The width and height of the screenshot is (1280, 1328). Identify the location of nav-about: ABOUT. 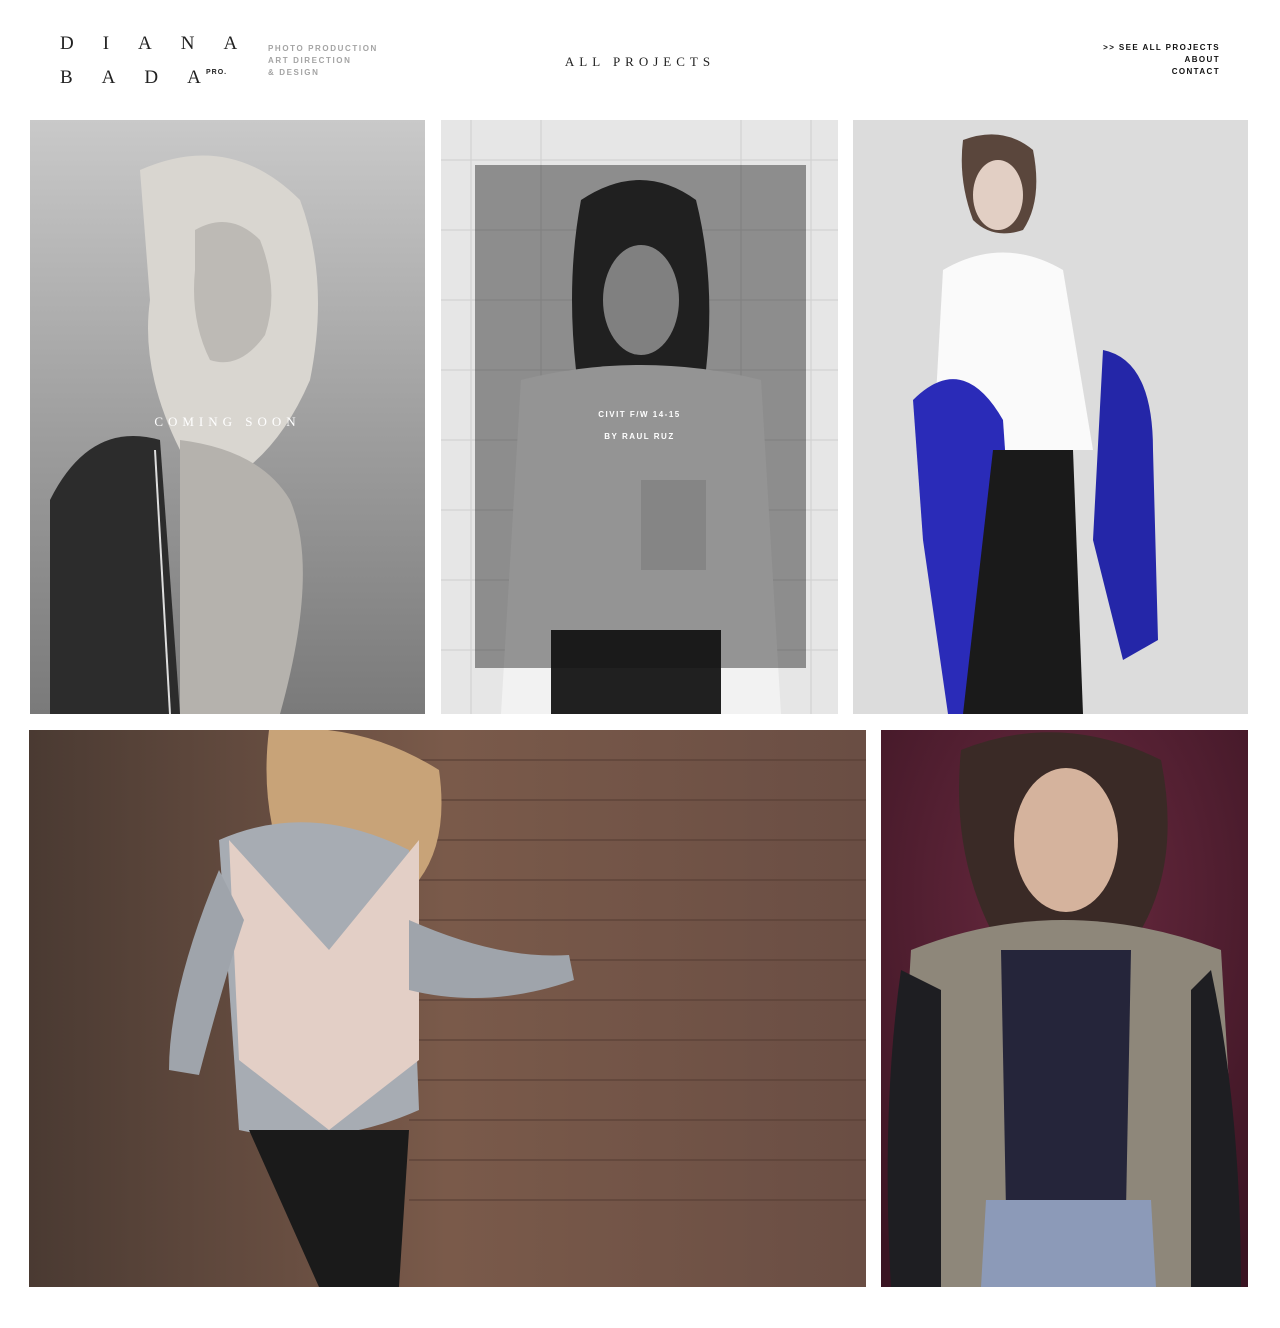
(1161, 60).